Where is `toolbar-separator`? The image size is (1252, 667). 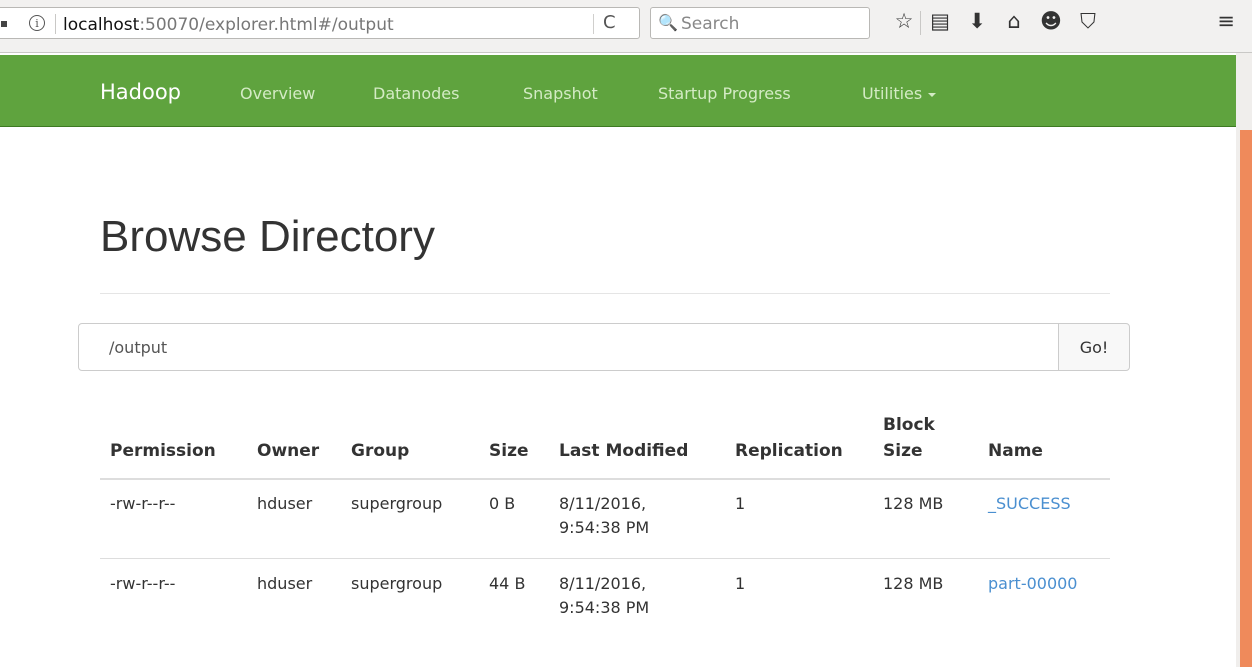
toolbar-separator is located at coordinates (920, 23).